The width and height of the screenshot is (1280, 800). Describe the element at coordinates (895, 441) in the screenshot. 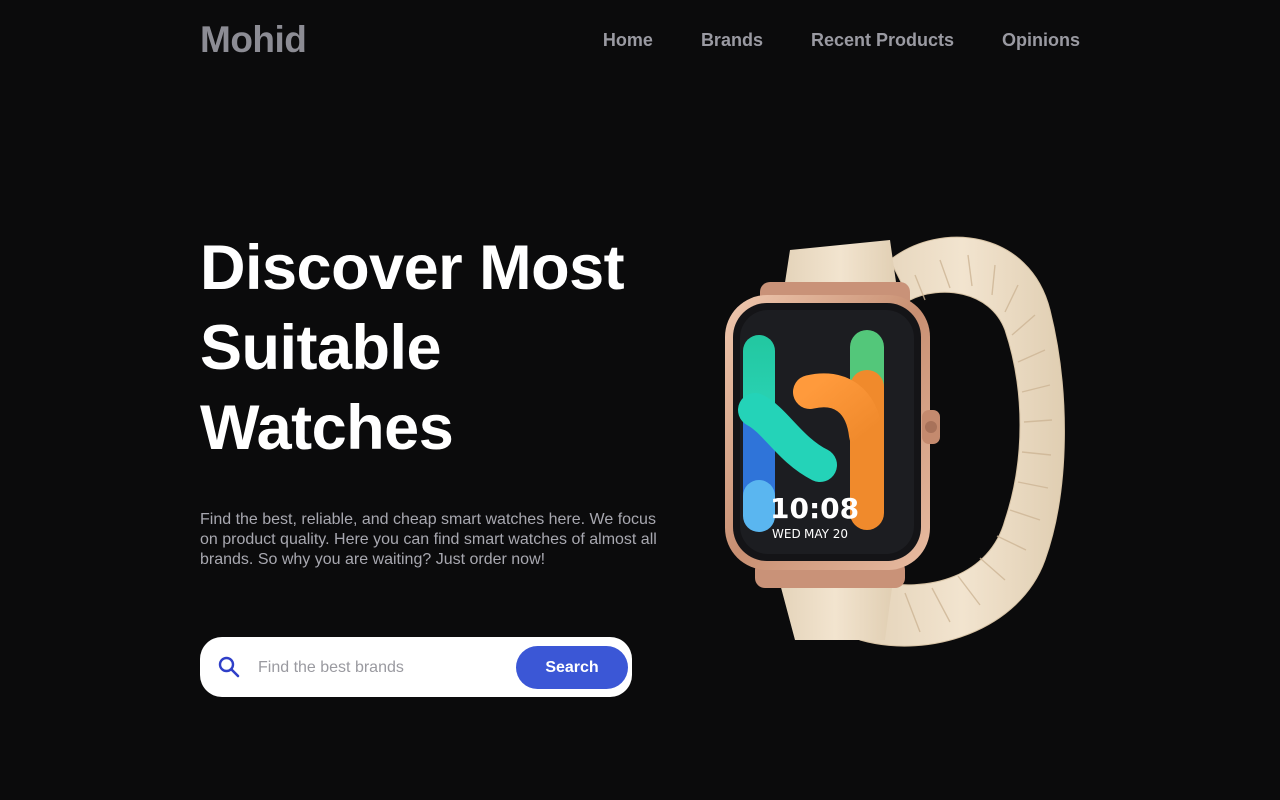

I see `smartwatch-image: 10:08 WED MAY 20` at that location.